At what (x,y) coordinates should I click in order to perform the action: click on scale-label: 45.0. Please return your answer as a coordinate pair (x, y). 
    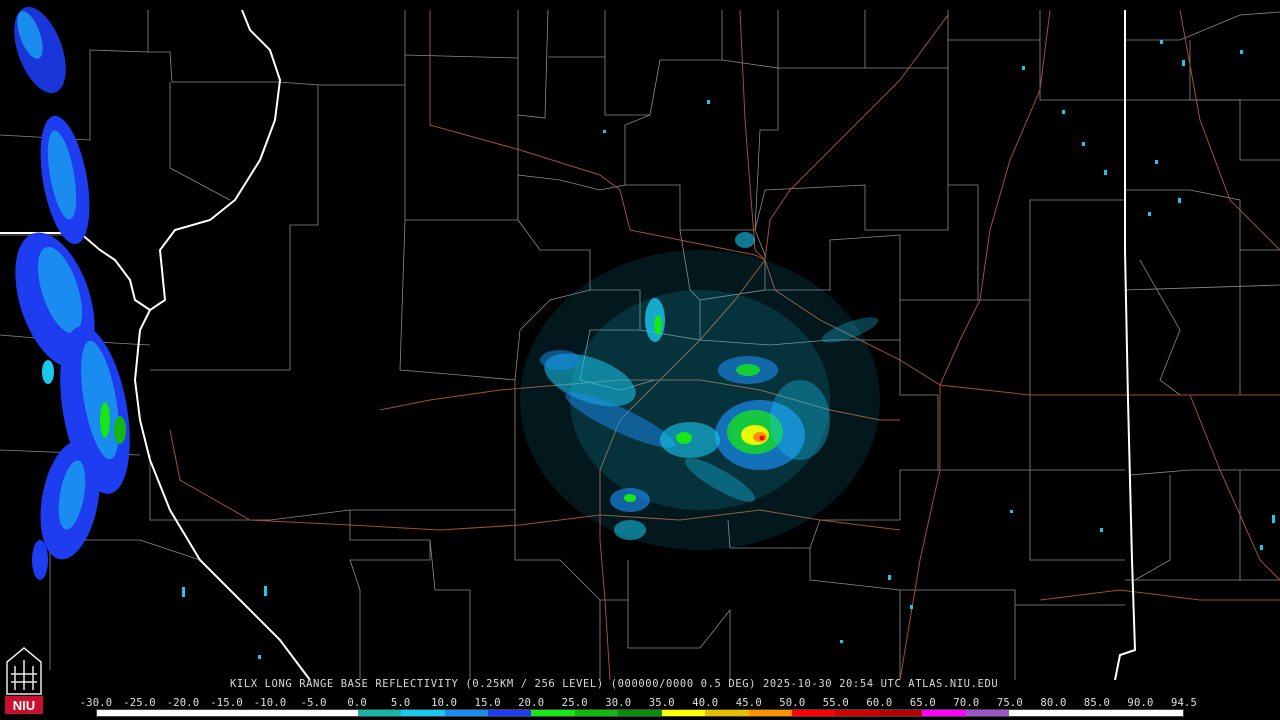
    Looking at the image, I should click on (748, 703).